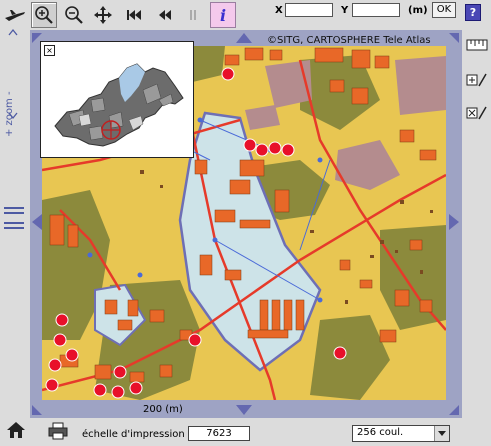  Describe the element at coordinates (345, 10) in the screenshot. I see `y-label: Y` at that location.